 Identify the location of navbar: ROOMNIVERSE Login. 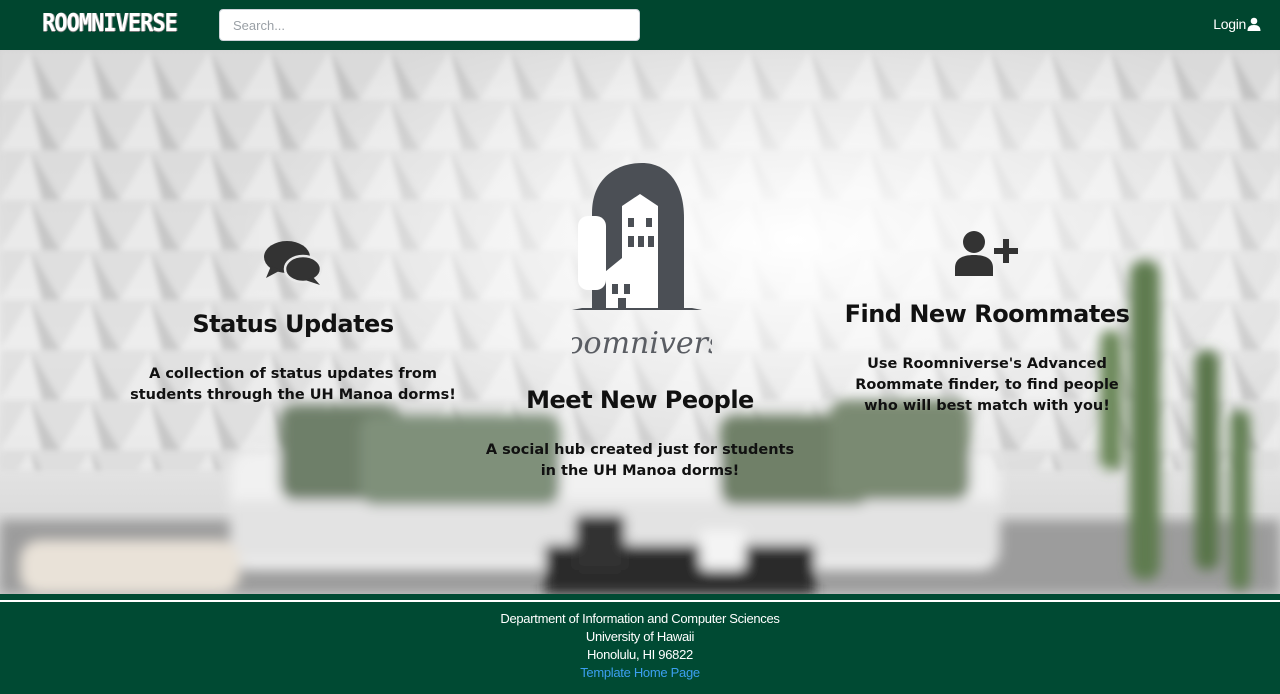
(640, 25).